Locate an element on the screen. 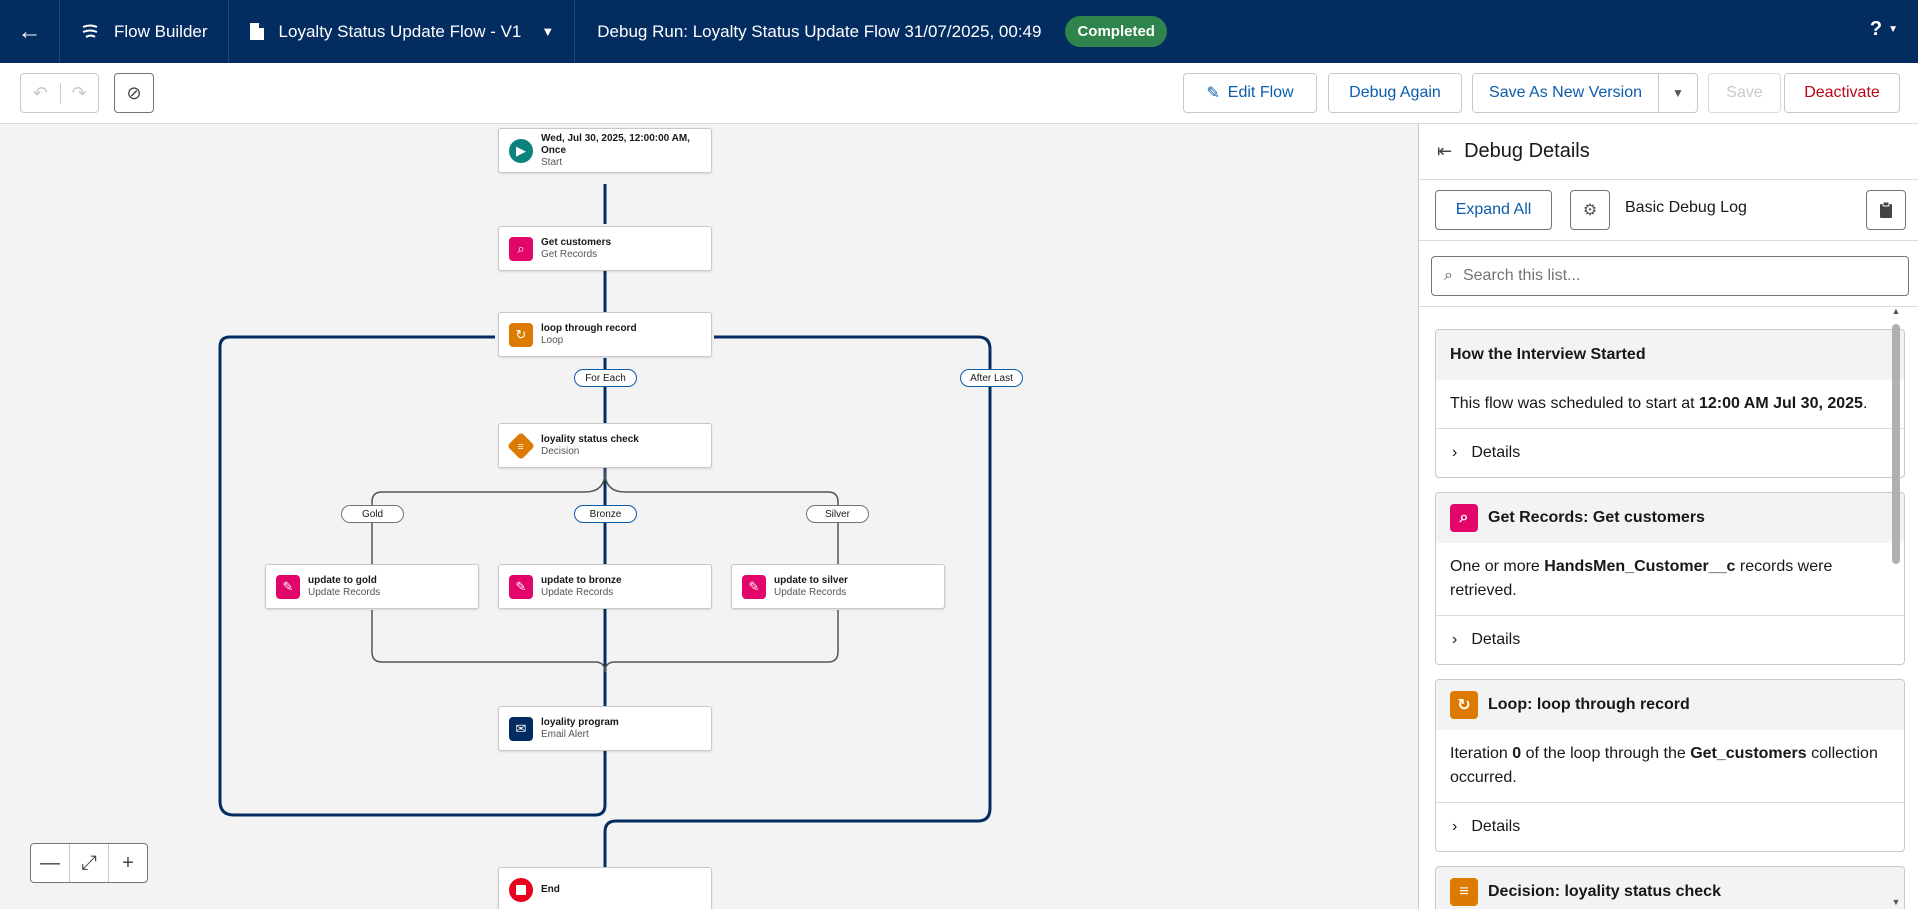 The image size is (1918, 909). clipboard-icon is located at coordinates (1886, 209).